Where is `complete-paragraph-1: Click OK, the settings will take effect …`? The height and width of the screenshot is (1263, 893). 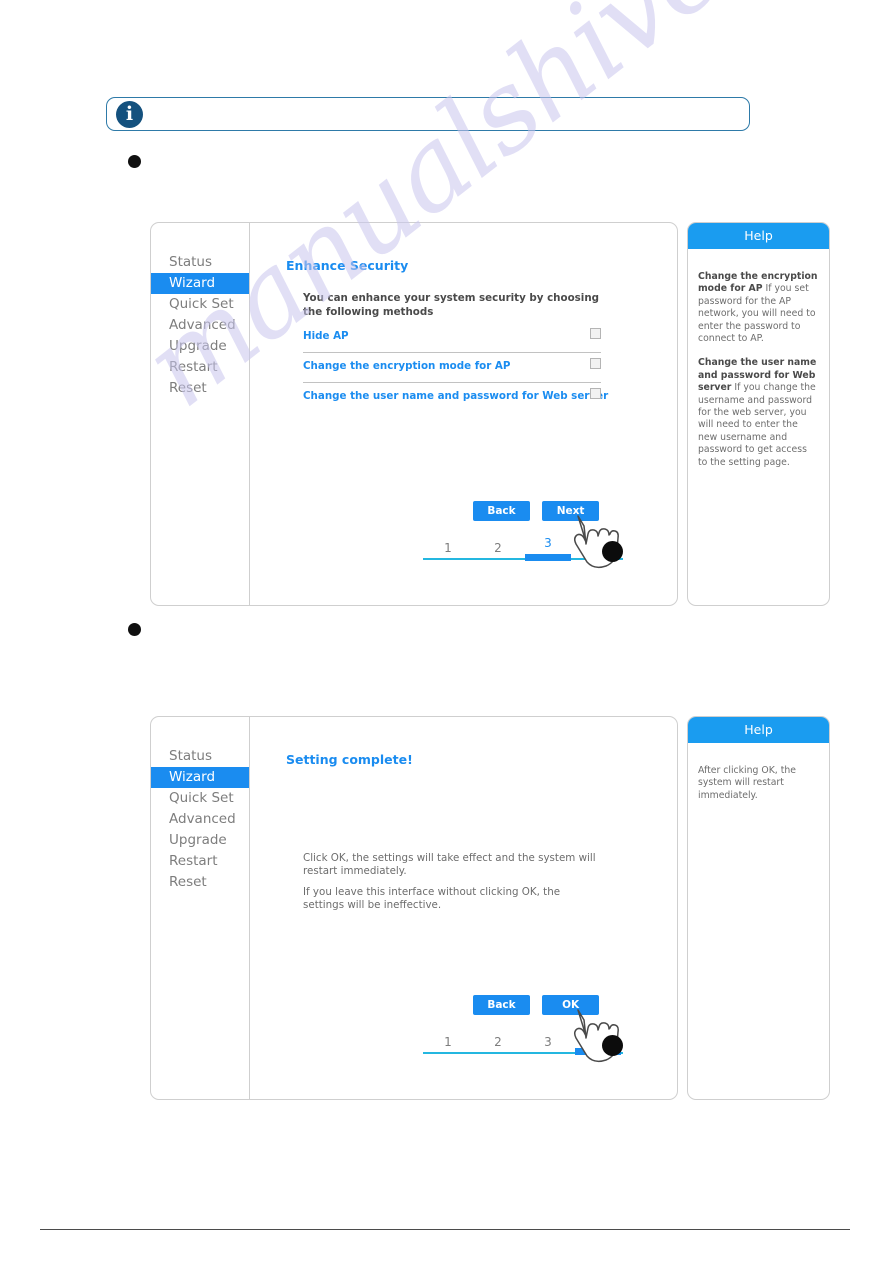
complete-paragraph-1: Click OK, the settings will take effect … is located at coordinates (449, 864).